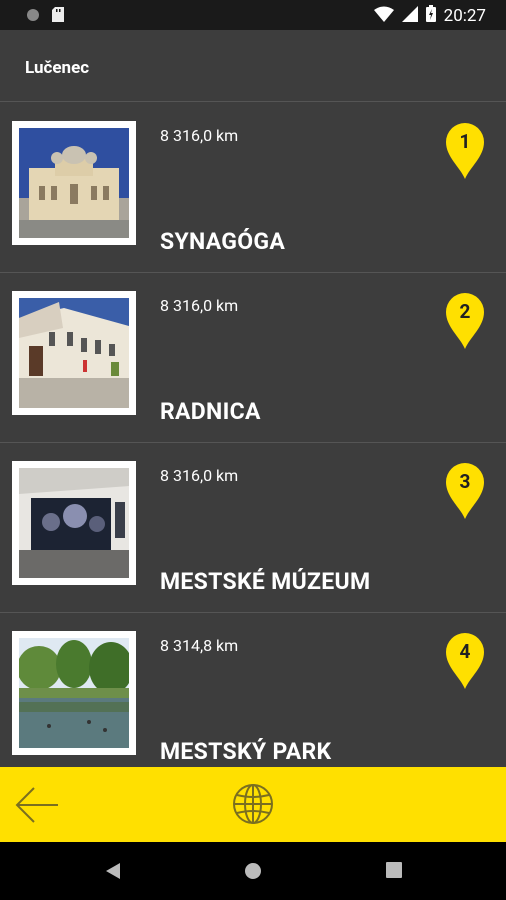 Image resolution: width=506 pixels, height=900 pixels. What do you see at coordinates (465, 651) in the screenshot?
I see `pin-number: 4` at bounding box center [465, 651].